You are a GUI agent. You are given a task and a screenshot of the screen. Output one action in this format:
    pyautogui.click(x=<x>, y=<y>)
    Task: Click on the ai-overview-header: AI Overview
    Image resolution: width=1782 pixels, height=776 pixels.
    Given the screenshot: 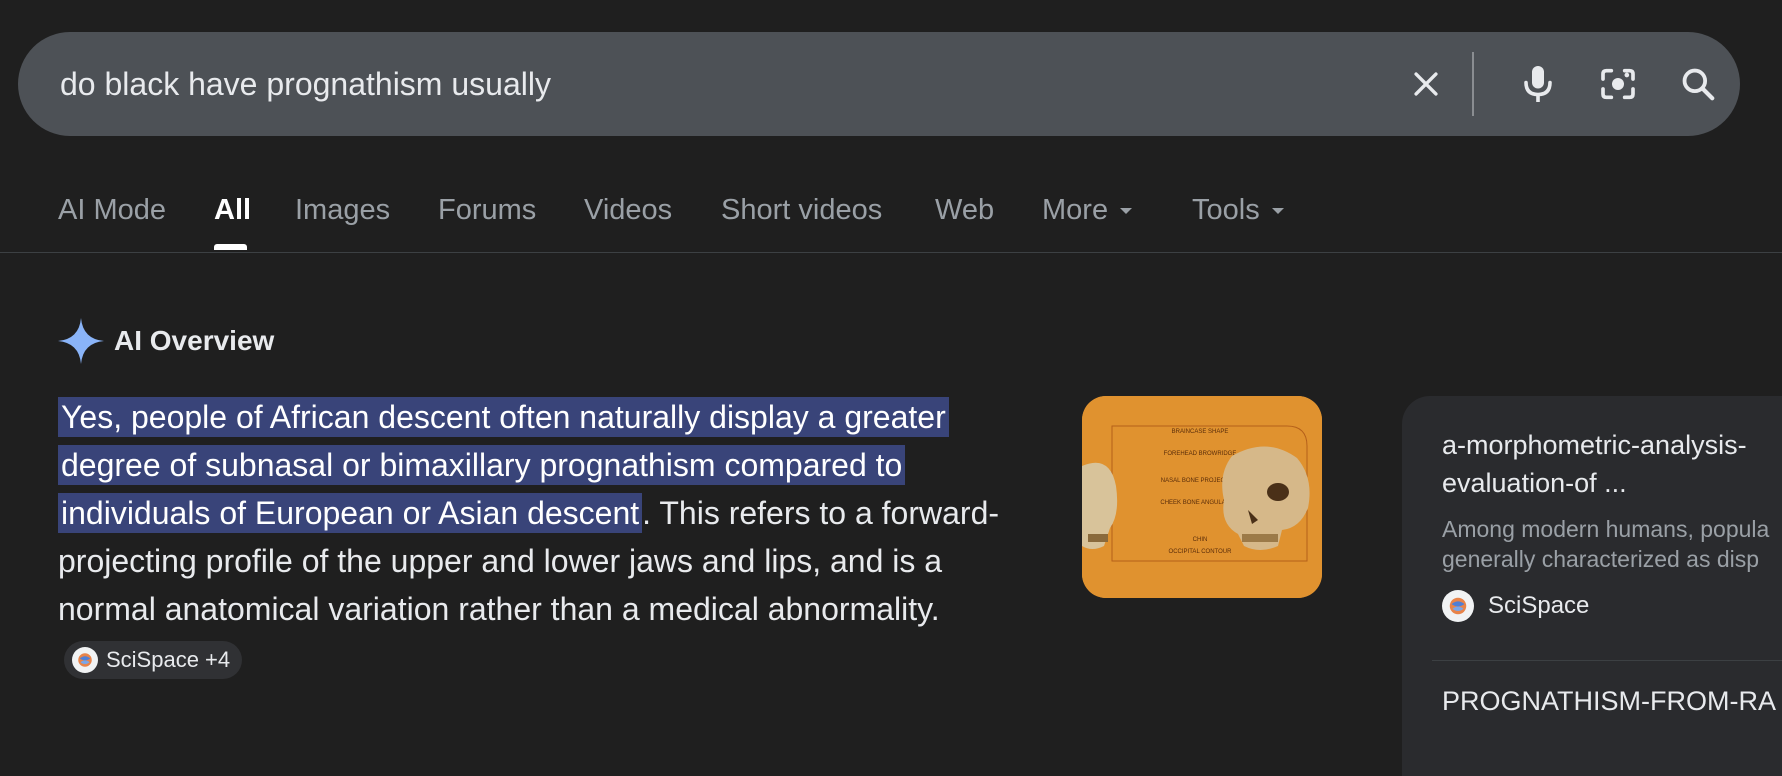 What is the action you would take?
    pyautogui.click(x=166, y=341)
    